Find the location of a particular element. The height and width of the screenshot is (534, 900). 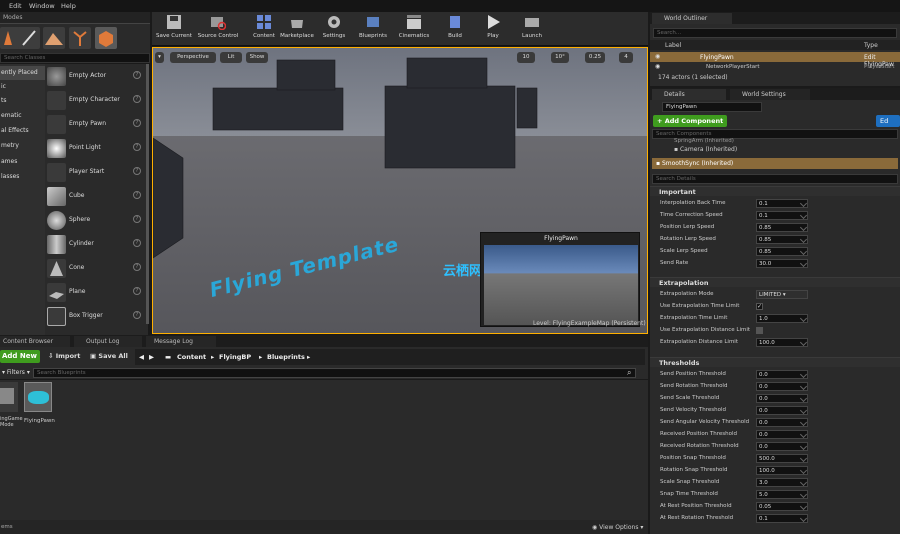

breadcrumb-content: Content is located at coordinates (191, 357).